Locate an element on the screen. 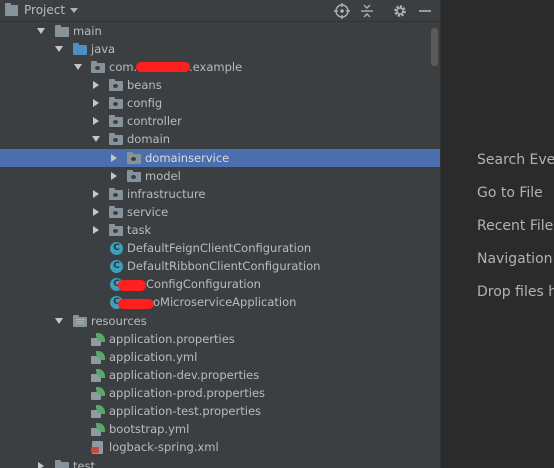 This screenshot has height=468, width=554. tree-node-label: config is located at coordinates (145, 103).